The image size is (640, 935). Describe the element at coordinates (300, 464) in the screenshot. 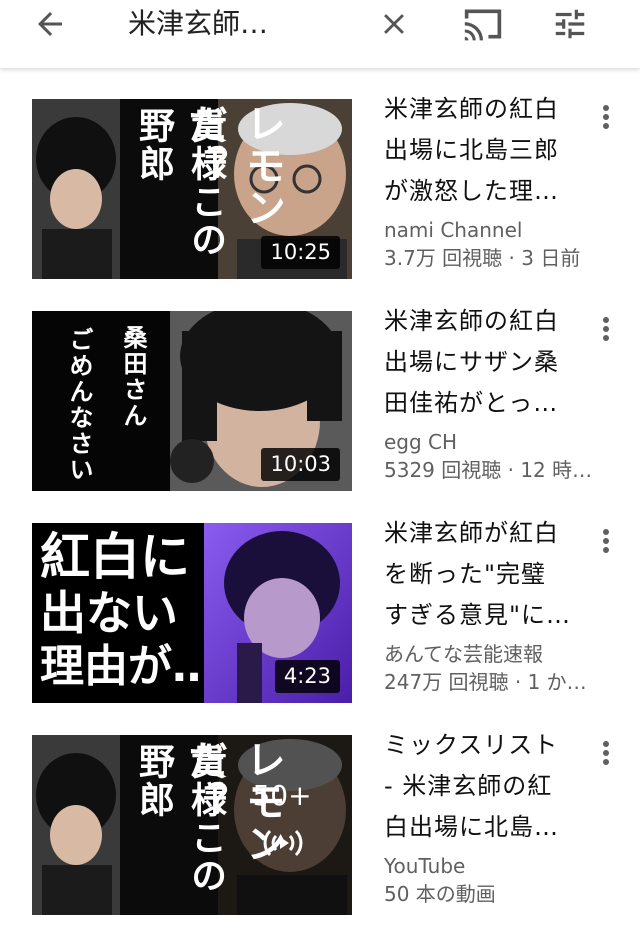

I see `duration-badge: 10:03` at that location.